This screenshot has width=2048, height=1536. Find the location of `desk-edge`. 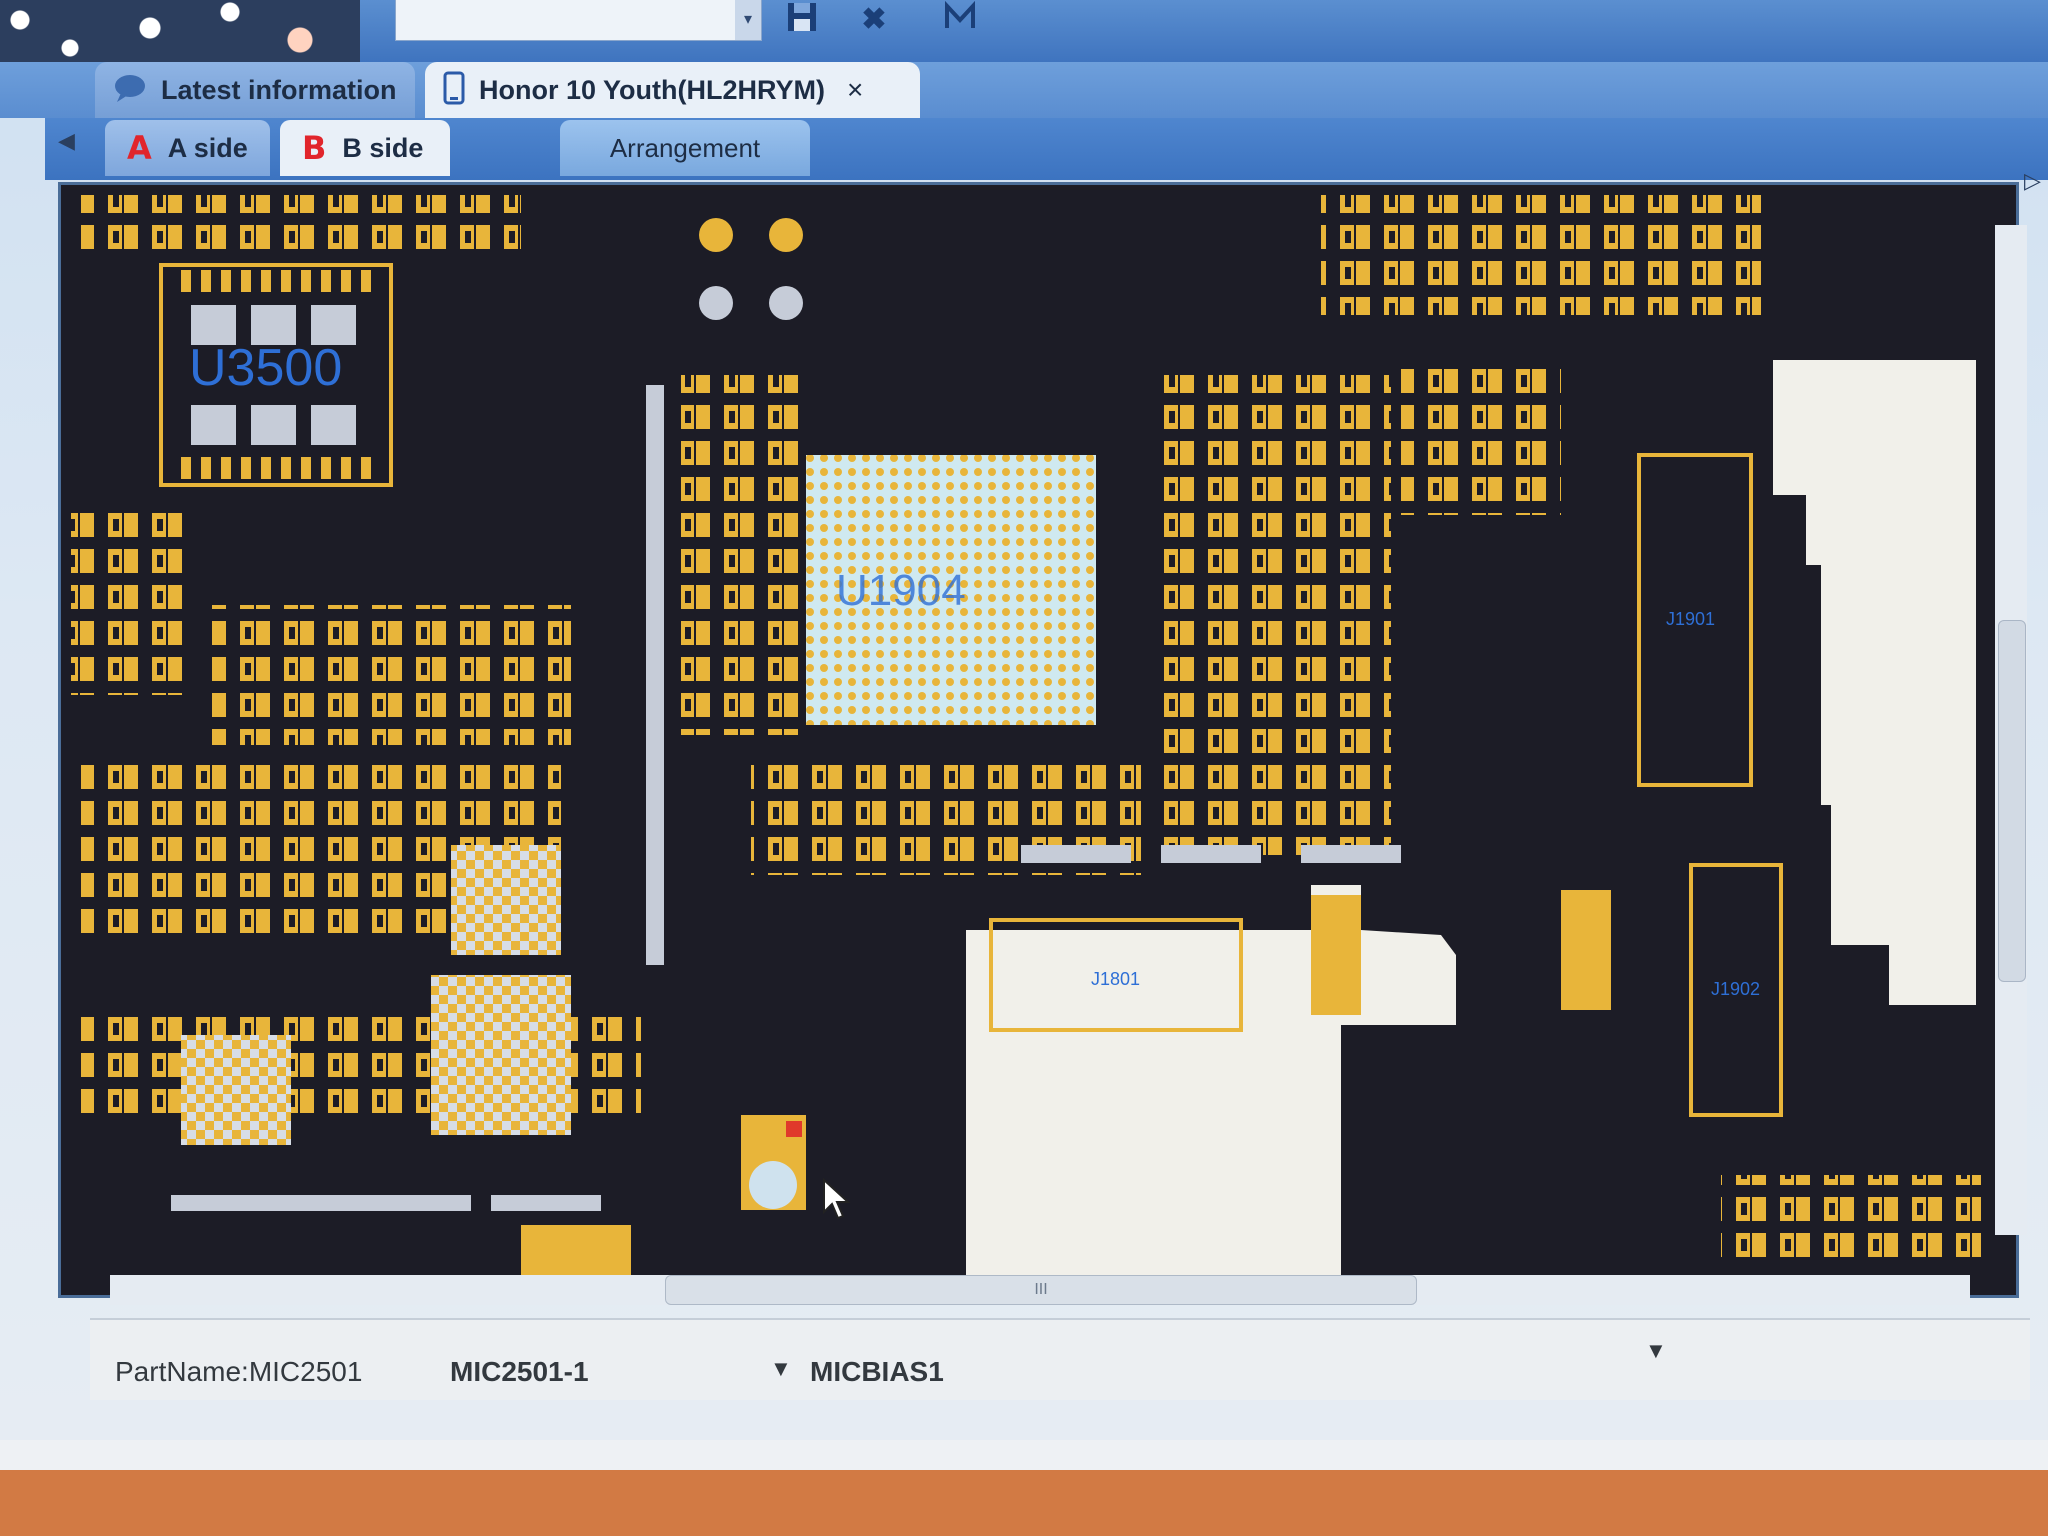

desk-edge is located at coordinates (1024, 1503).